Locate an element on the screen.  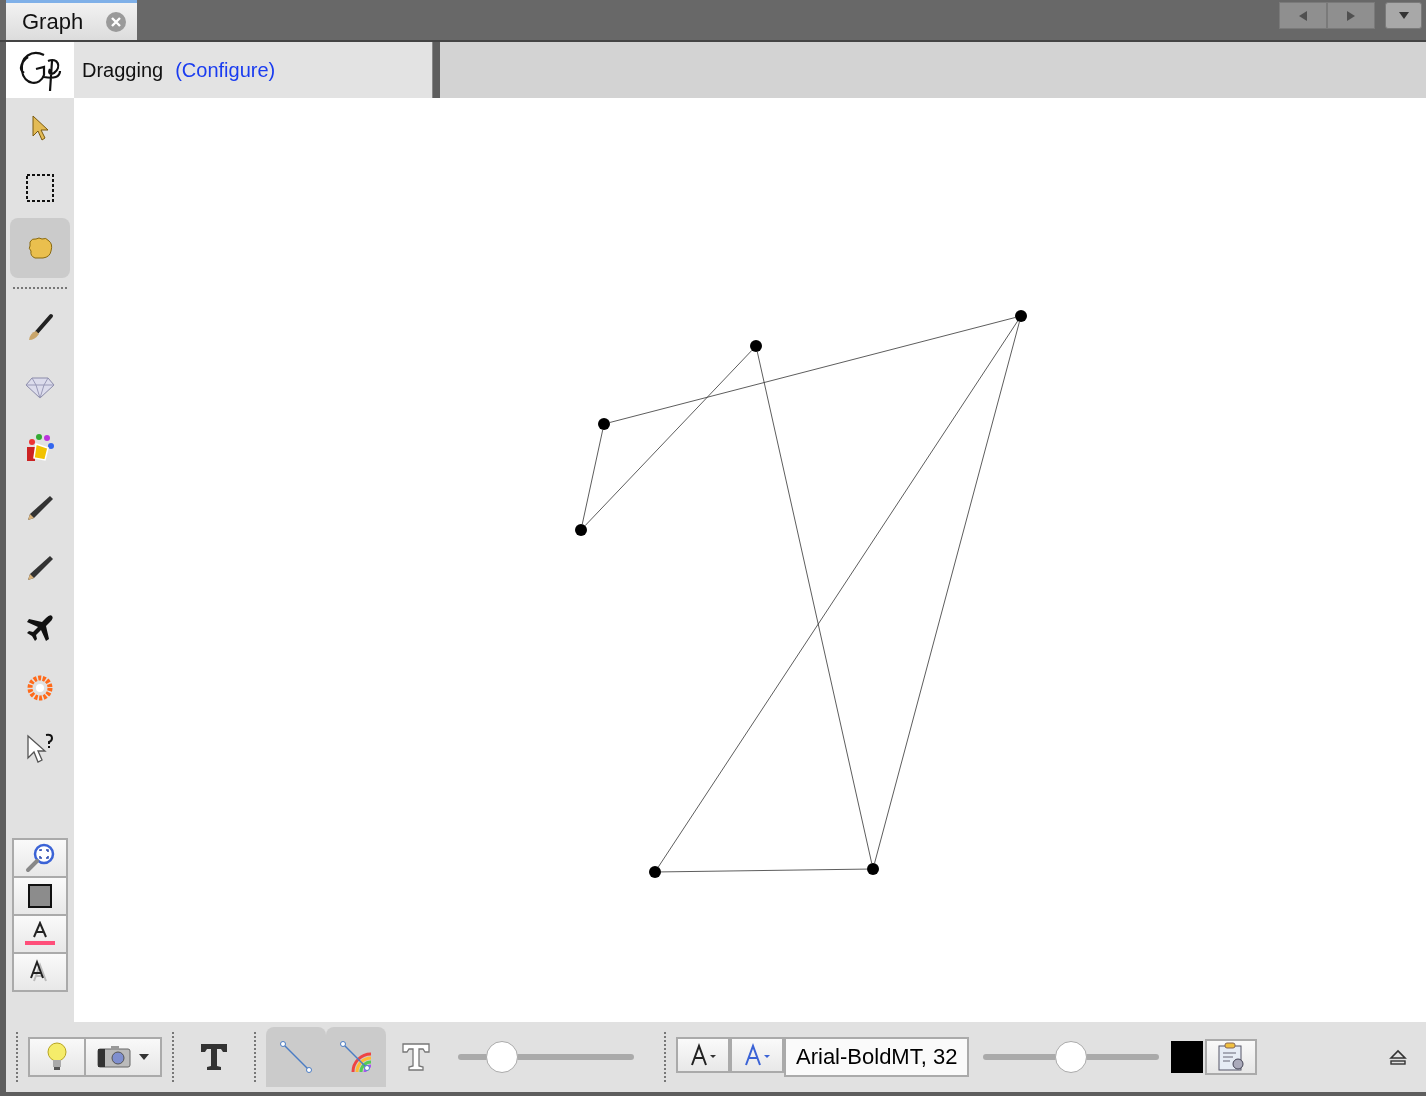
font-button is located at coordinates (703, 1055).